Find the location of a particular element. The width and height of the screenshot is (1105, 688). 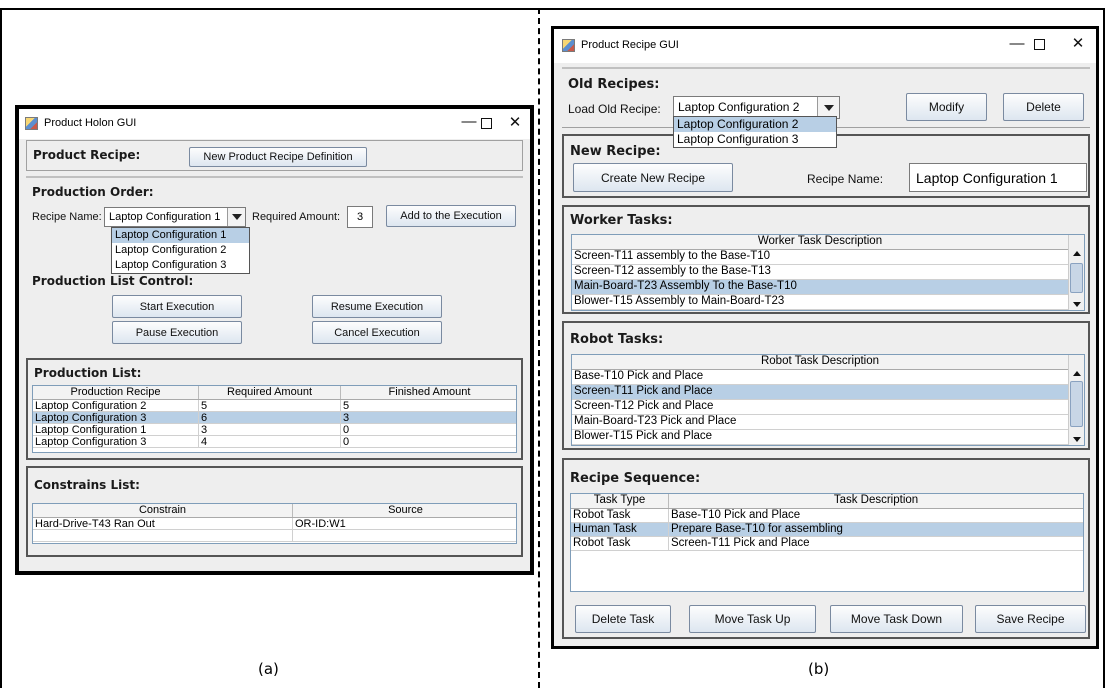

robot-task-cell: Screen-T11 Pick and Place is located at coordinates (643, 391).